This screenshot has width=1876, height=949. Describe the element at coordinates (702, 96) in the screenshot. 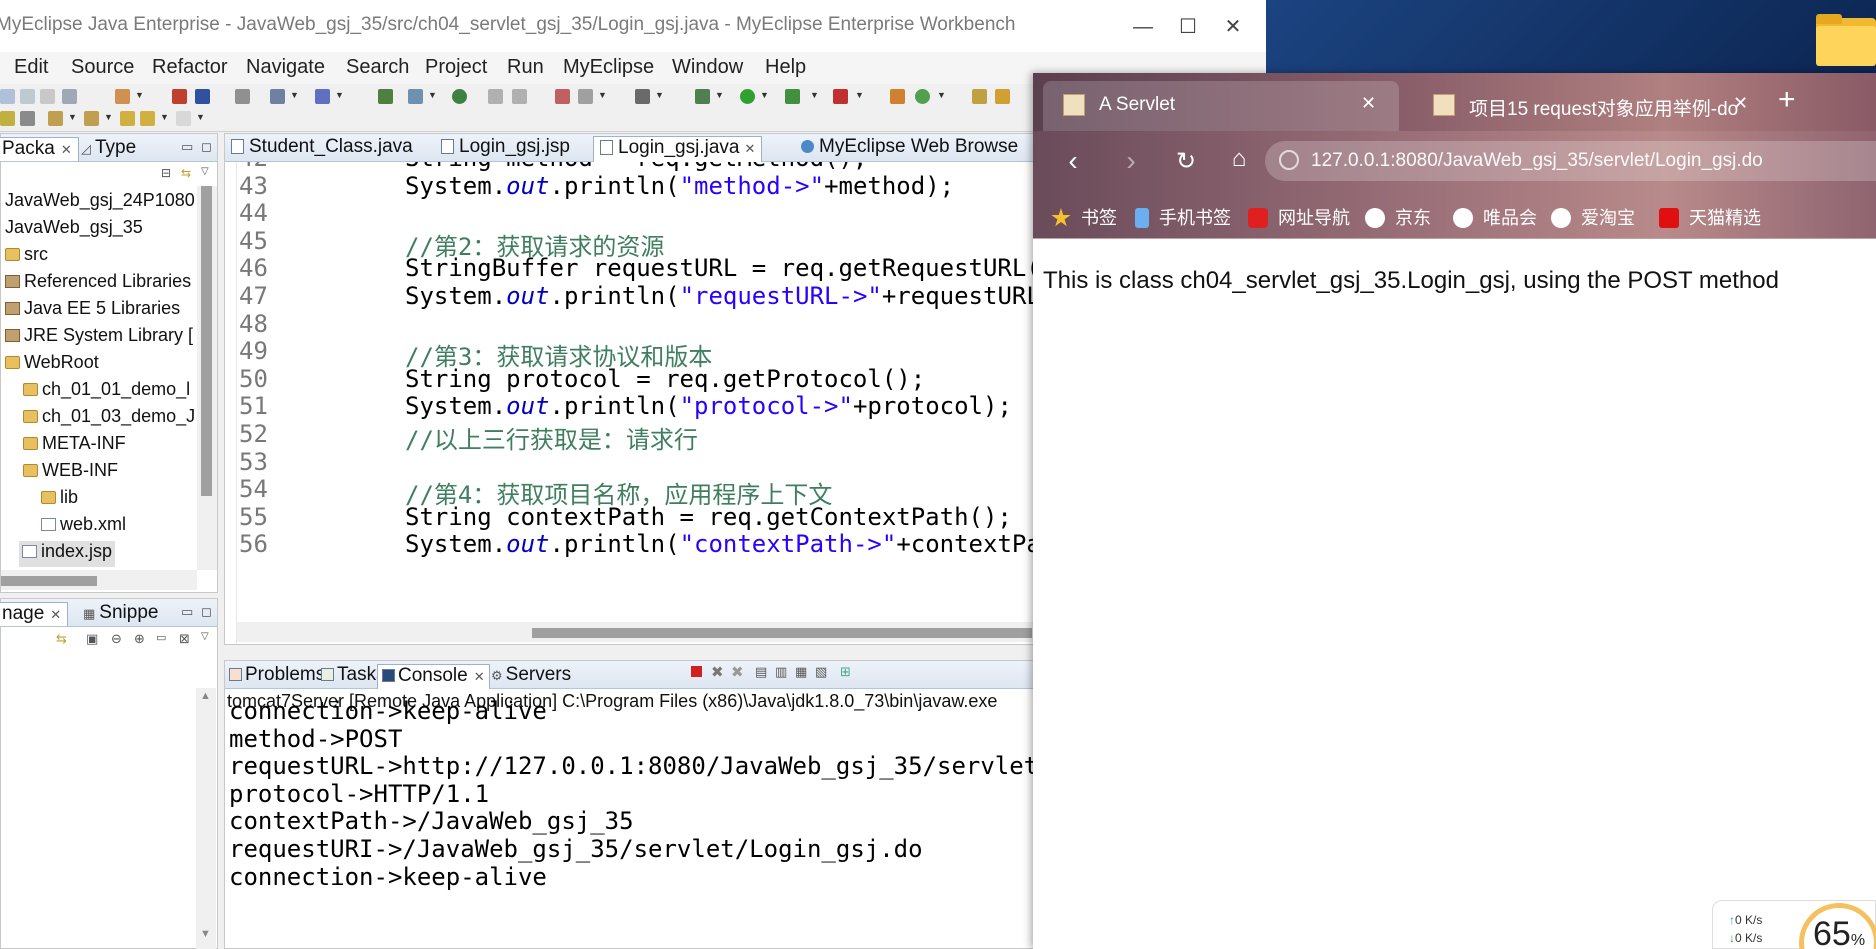

I see `debug-icon` at that location.